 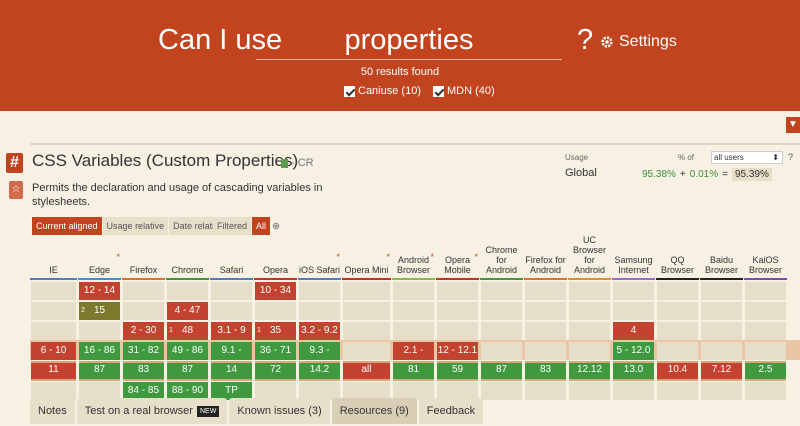 What do you see at coordinates (633, 331) in the screenshot?
I see `version-cell: 4` at bounding box center [633, 331].